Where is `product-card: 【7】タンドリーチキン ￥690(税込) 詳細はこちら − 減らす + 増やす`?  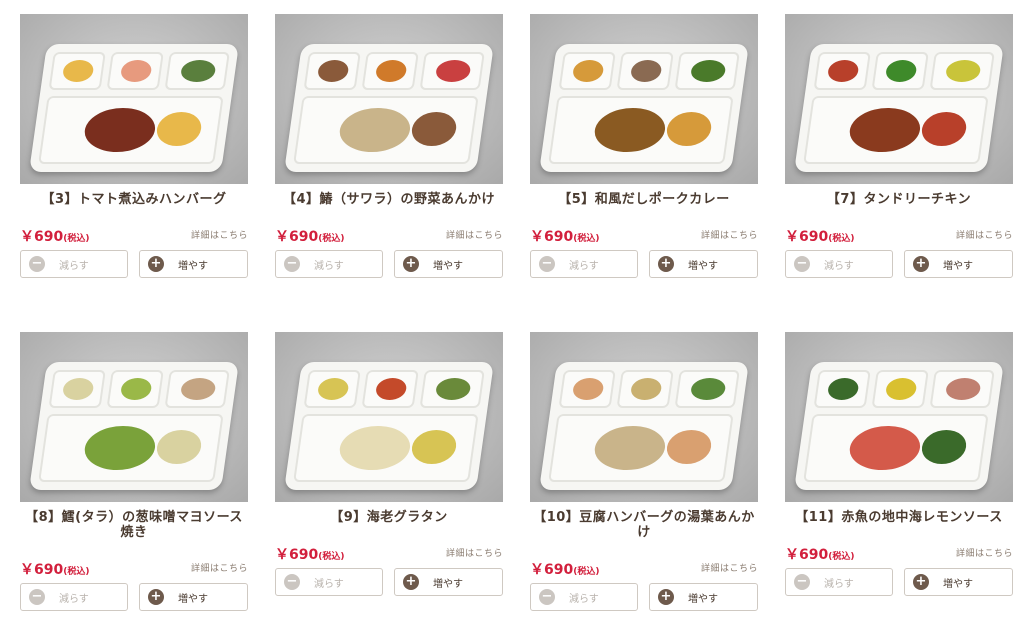
product-card: 【7】タンドリーチキン ￥690(税込) 詳細はこちら − 減らす + 増やす is located at coordinates (899, 146).